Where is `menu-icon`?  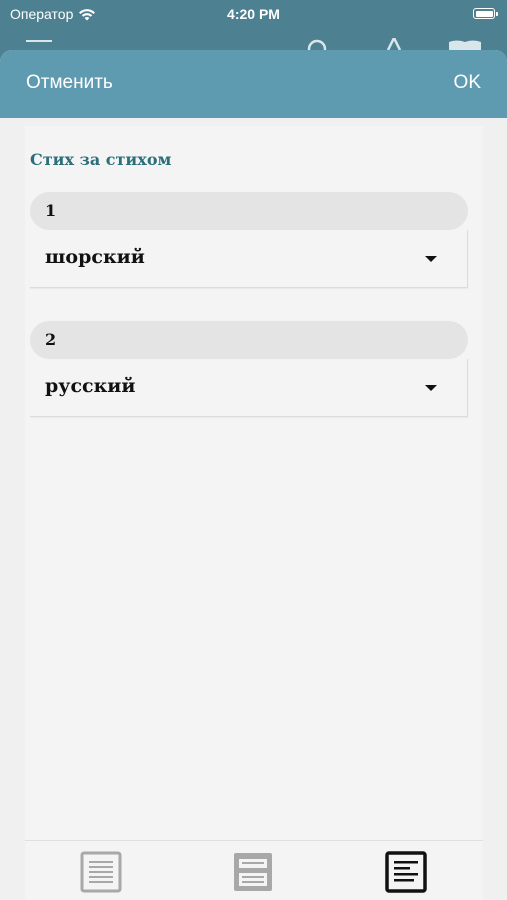 menu-icon is located at coordinates (39, 41).